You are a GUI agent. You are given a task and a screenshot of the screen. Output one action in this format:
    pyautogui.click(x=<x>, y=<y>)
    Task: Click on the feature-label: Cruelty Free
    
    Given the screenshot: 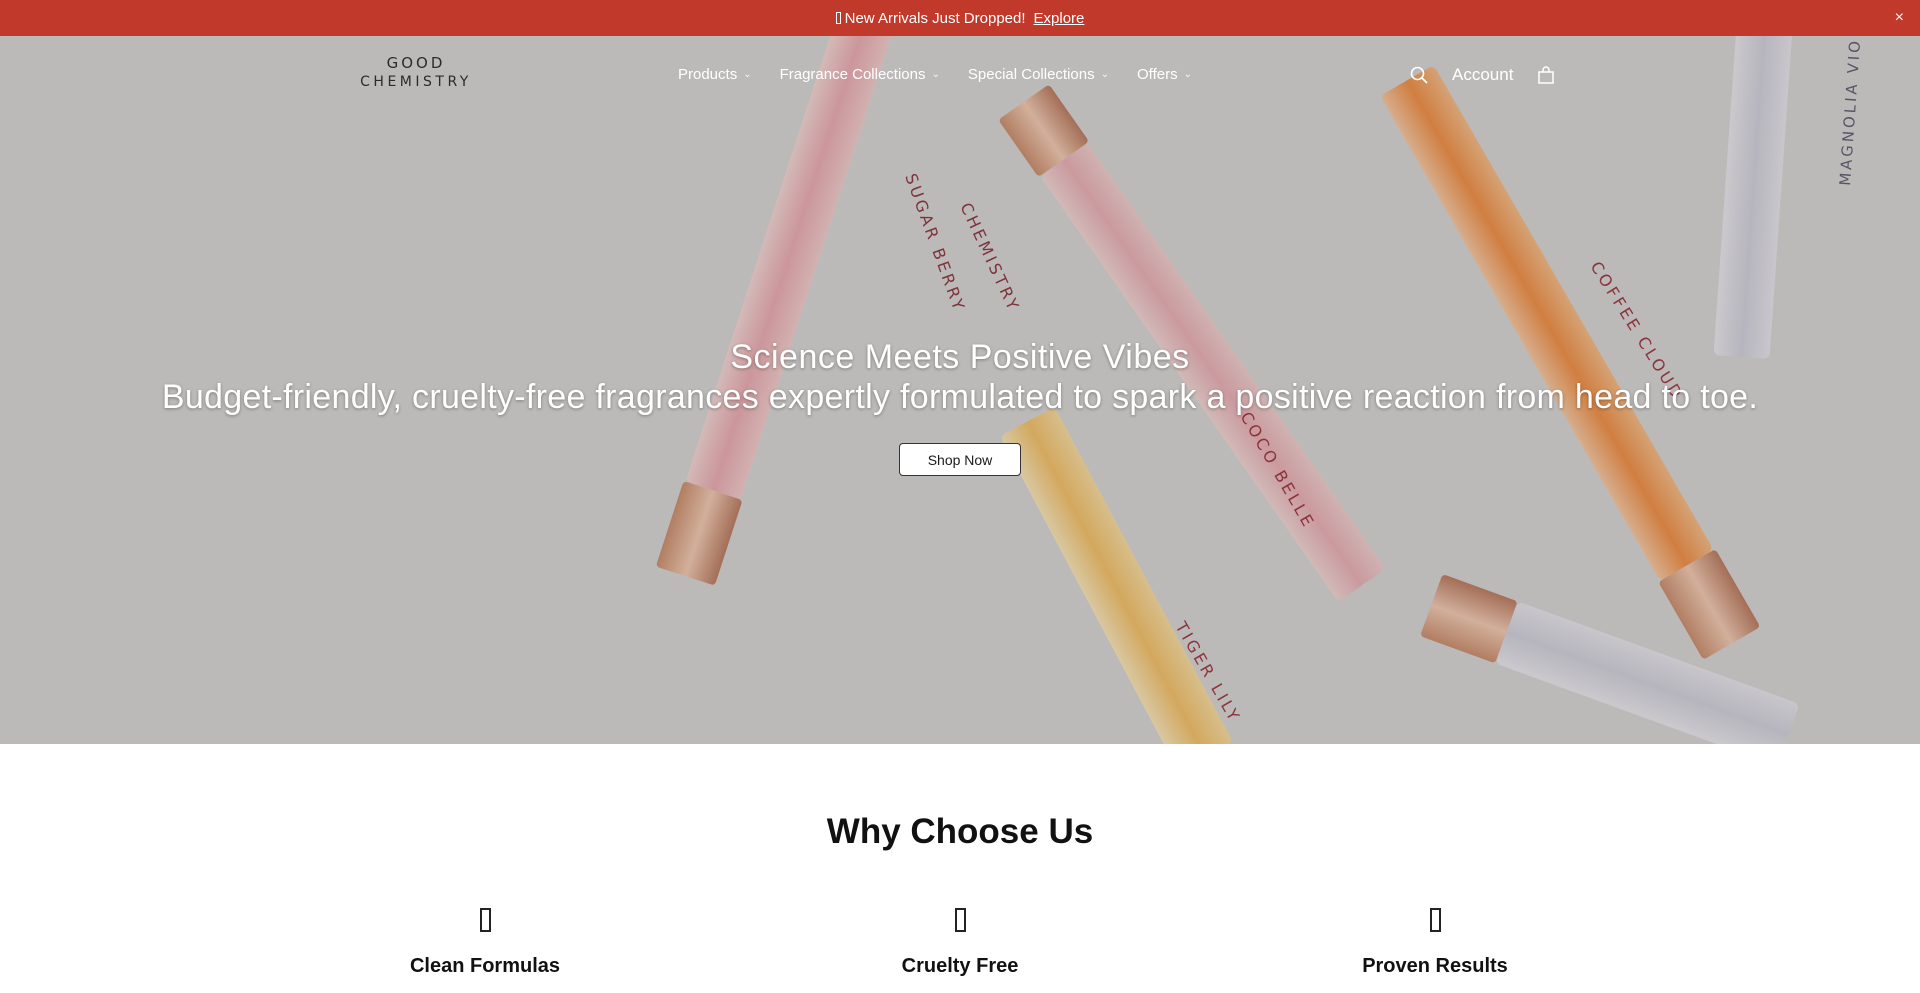 What is the action you would take?
    pyautogui.click(x=960, y=966)
    